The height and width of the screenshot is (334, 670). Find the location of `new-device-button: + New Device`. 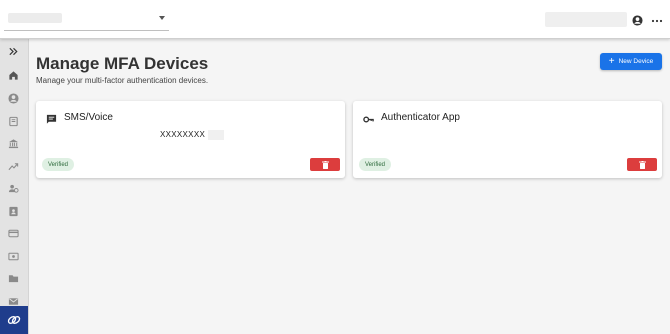

new-device-button: + New Device is located at coordinates (631, 61).